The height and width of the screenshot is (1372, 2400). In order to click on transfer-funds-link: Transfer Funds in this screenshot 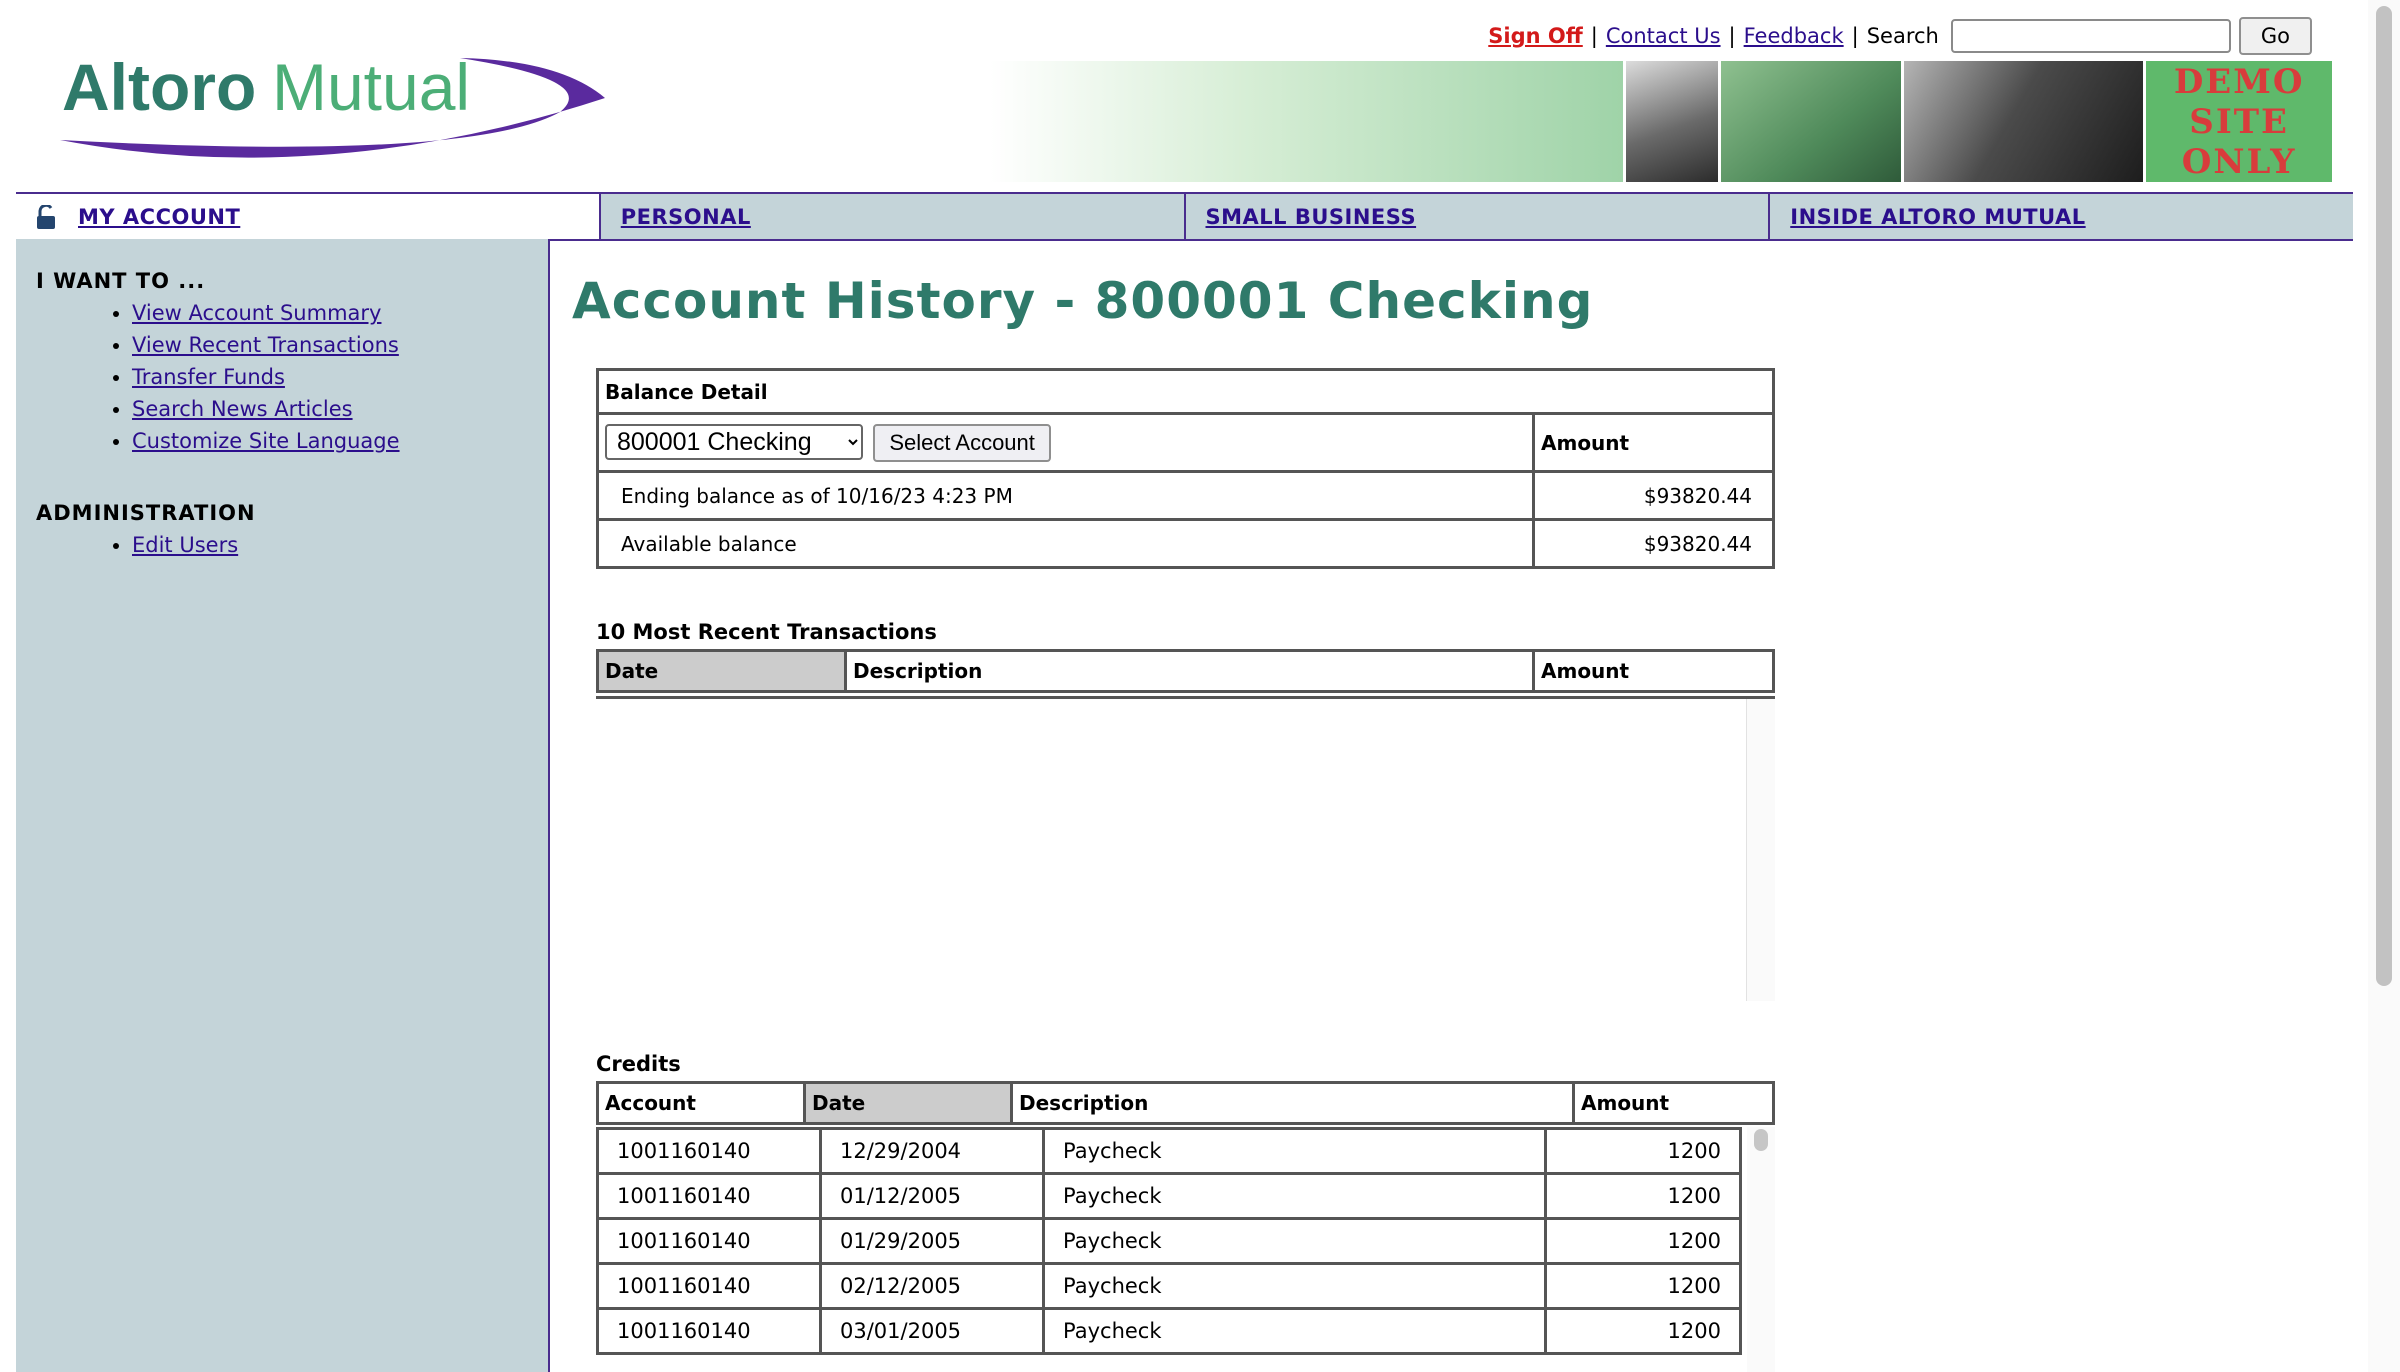, I will do `click(208, 377)`.